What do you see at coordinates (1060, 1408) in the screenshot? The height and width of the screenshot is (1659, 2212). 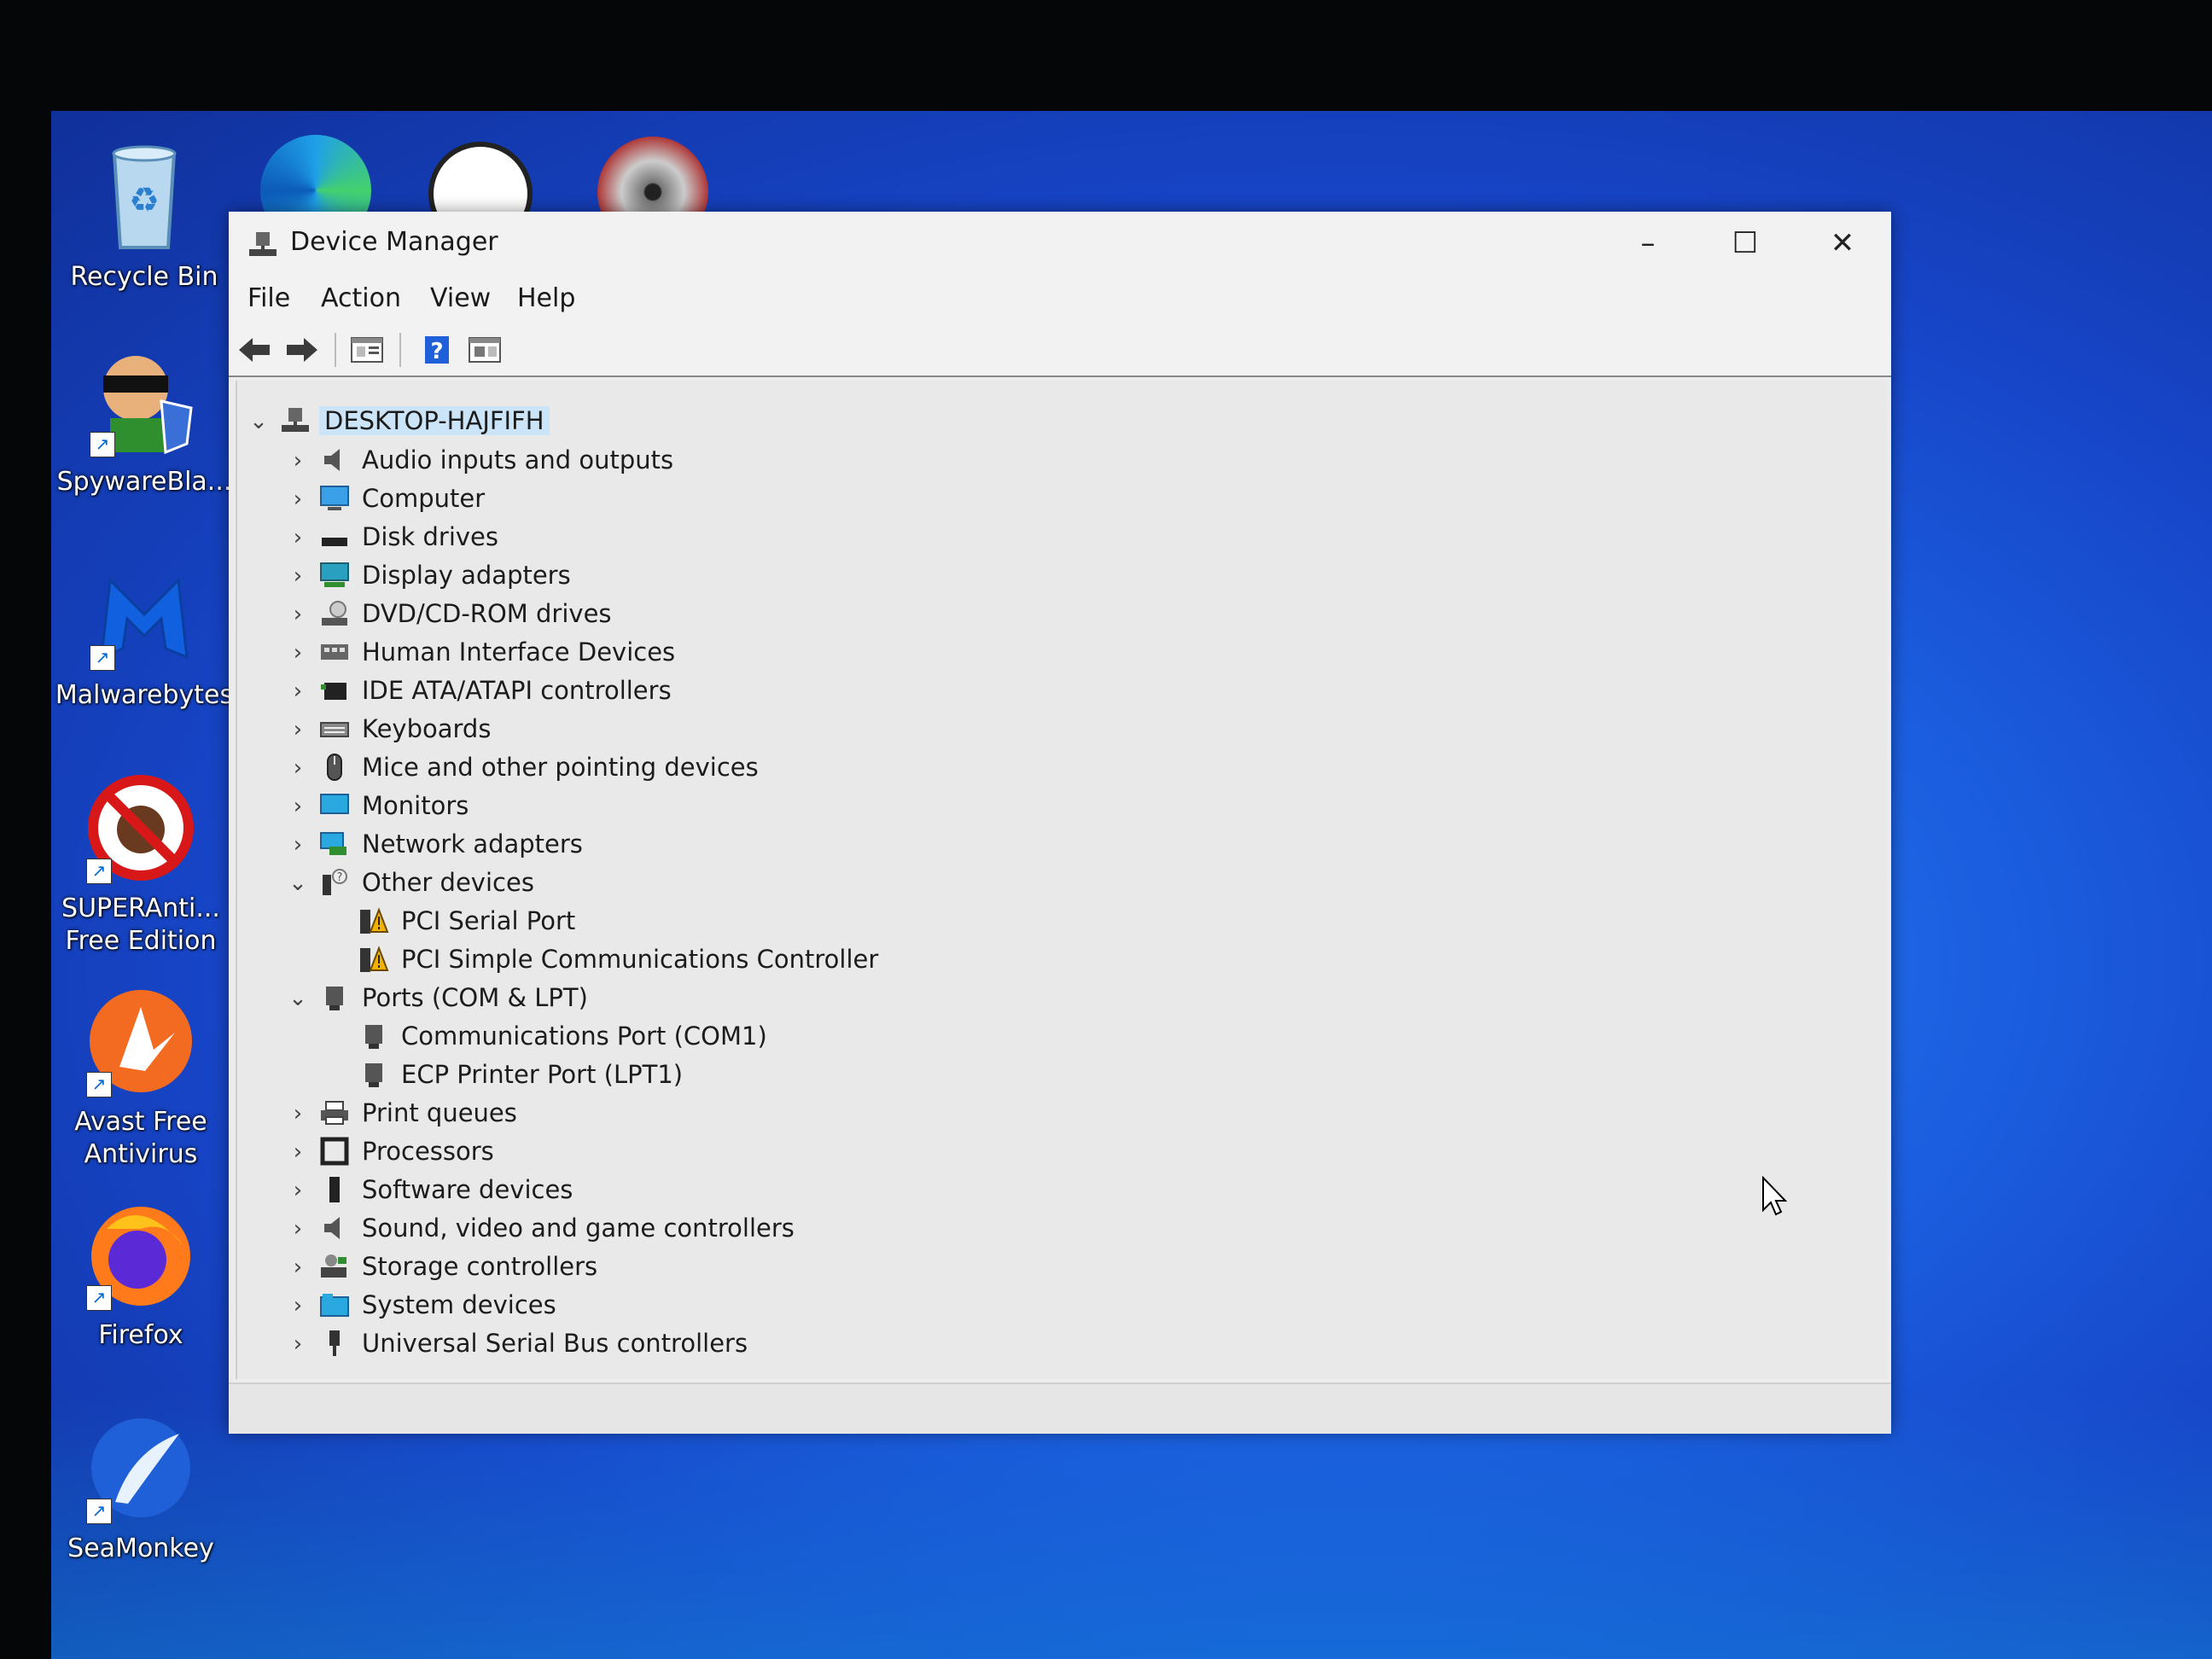 I see `status-bar` at bounding box center [1060, 1408].